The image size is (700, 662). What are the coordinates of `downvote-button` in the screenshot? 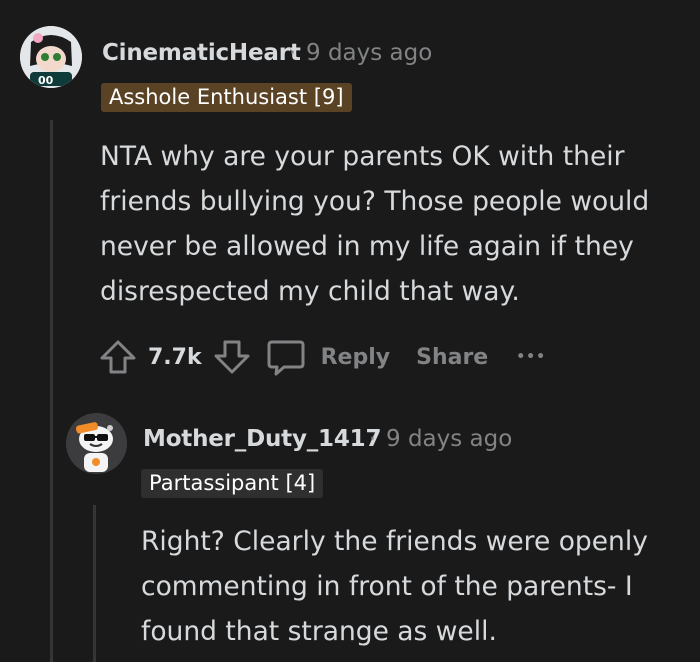 It's located at (232, 357).